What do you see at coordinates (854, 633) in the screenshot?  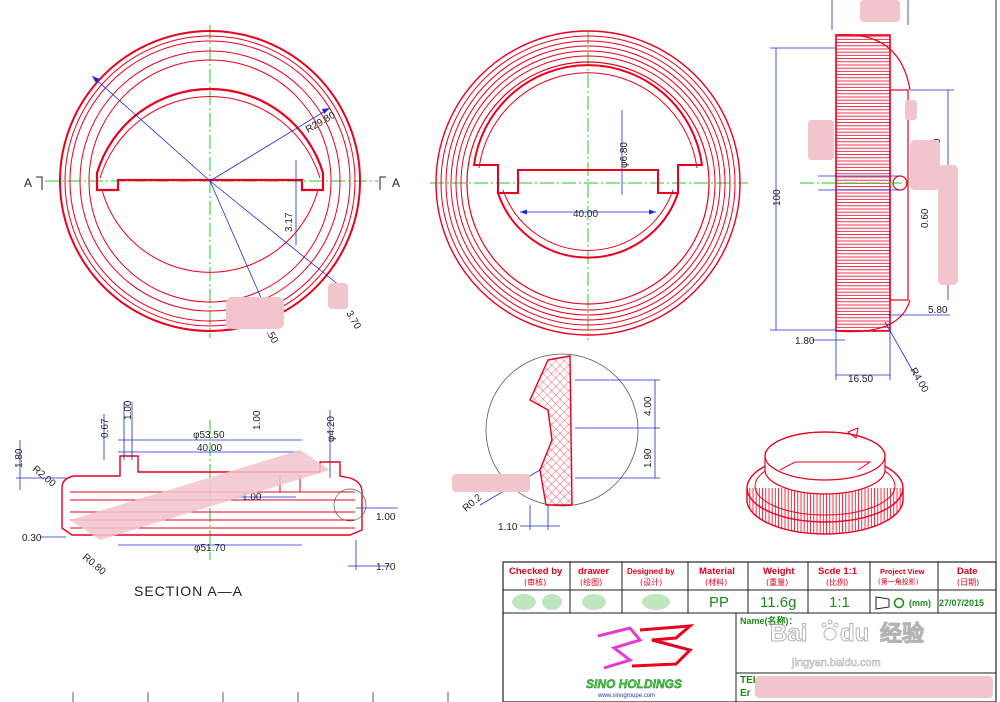 I see `svg-text: du` at bounding box center [854, 633].